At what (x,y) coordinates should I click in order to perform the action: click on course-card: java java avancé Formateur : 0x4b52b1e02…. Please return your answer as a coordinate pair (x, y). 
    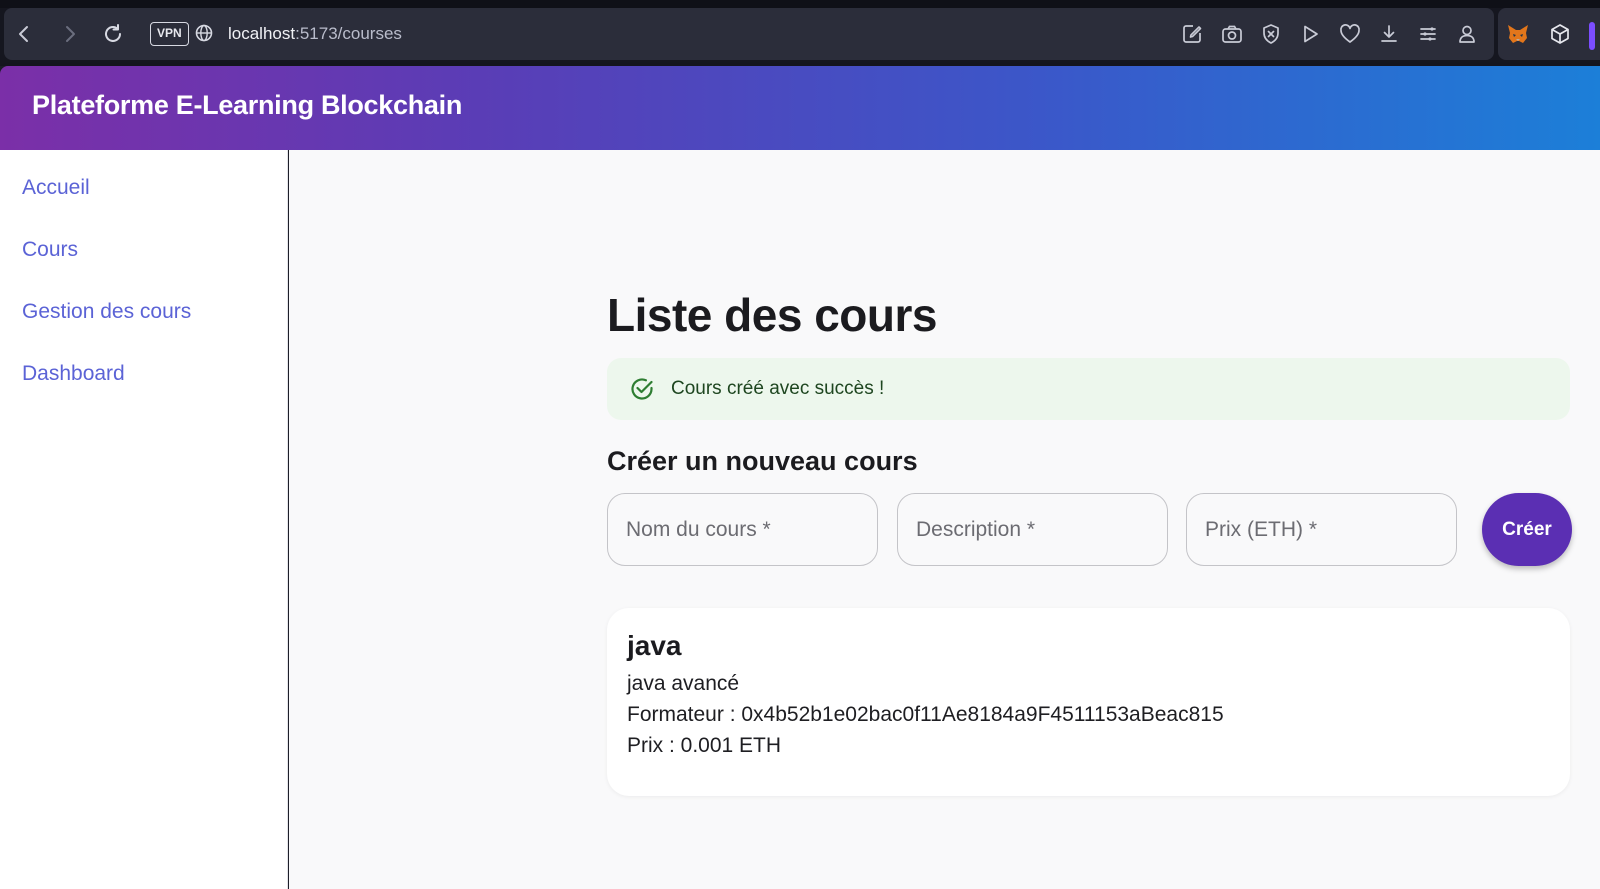
    Looking at the image, I should click on (1088, 702).